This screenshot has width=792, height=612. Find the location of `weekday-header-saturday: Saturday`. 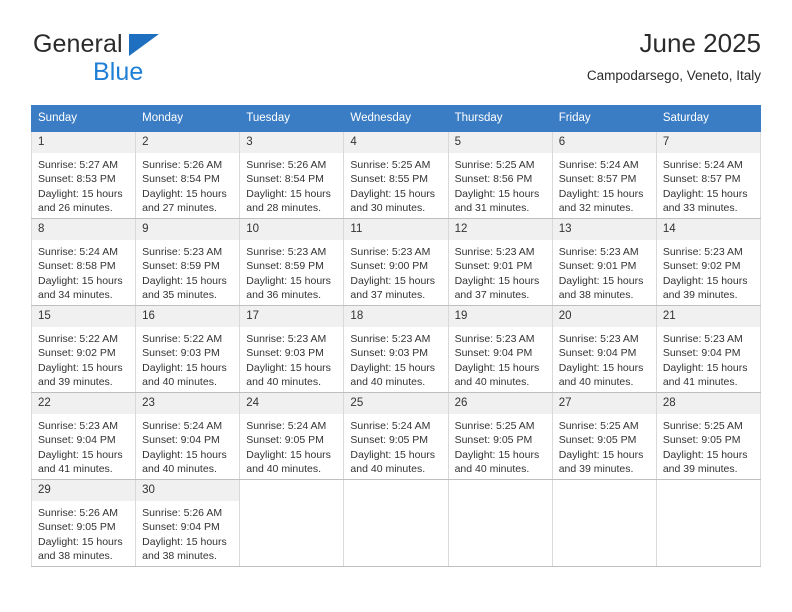

weekday-header-saturday: Saturday is located at coordinates (708, 118).